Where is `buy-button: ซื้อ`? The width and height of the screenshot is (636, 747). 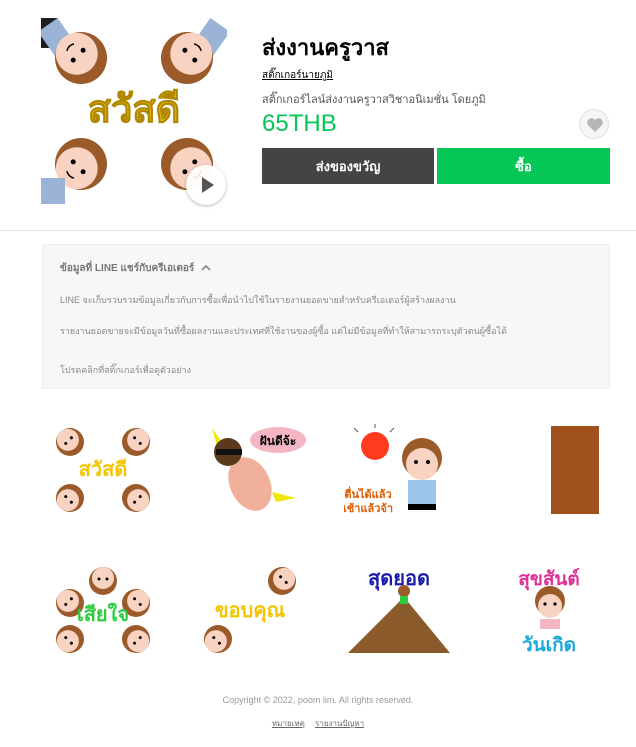 buy-button: ซื้อ is located at coordinates (523, 166).